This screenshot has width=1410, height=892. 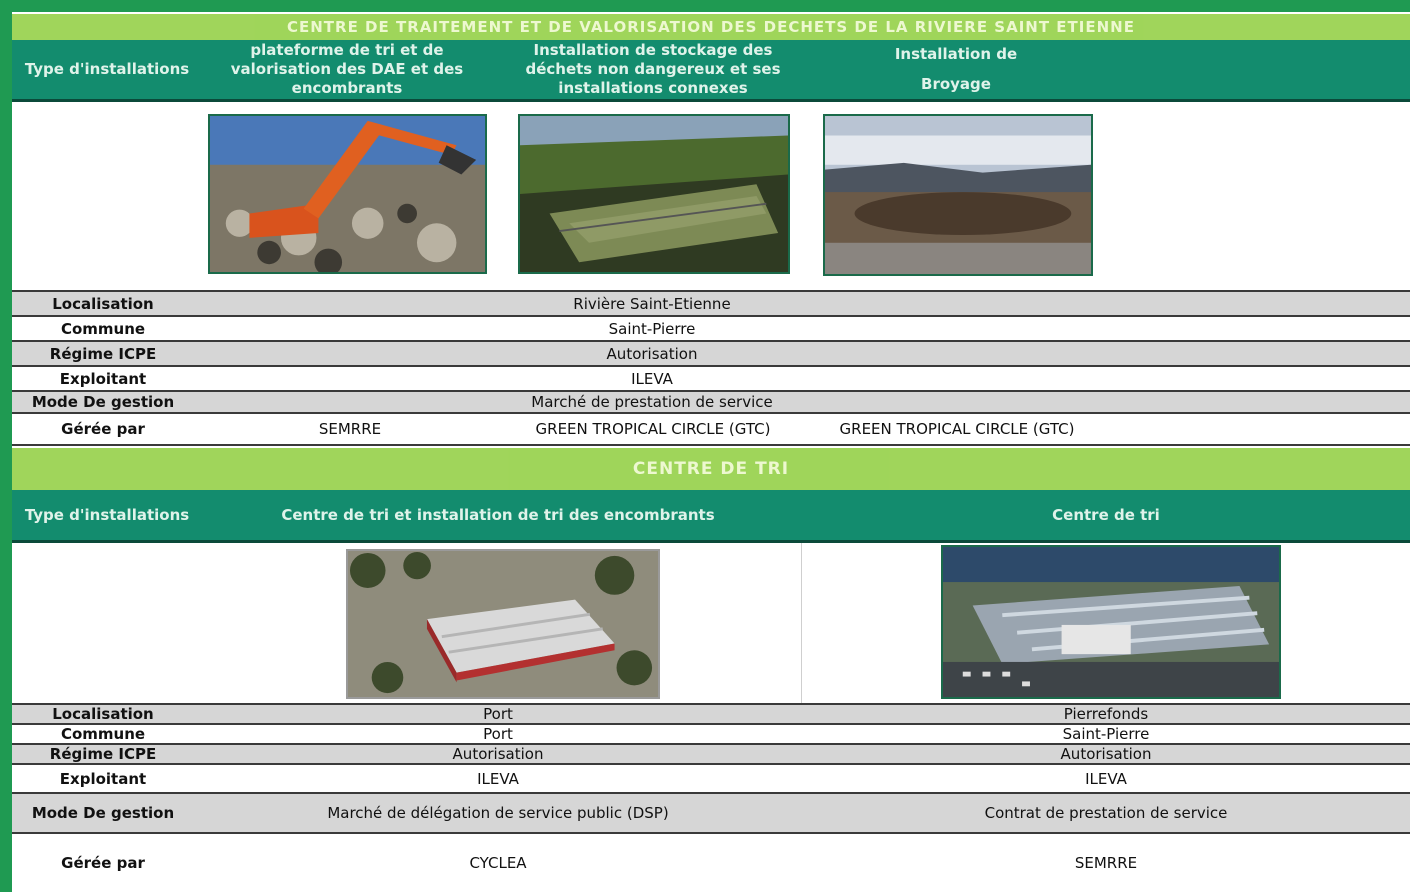 I want to click on column-header-sorting-pierrefonds: Centre de tri, so click(x=1106, y=514).